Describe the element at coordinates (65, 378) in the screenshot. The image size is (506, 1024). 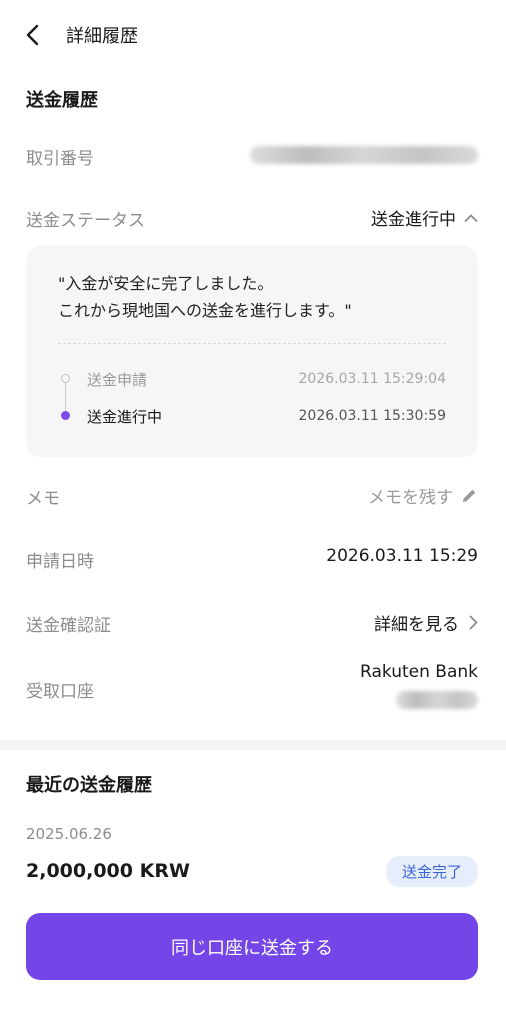
I see `timeline-dot-inactive` at that location.